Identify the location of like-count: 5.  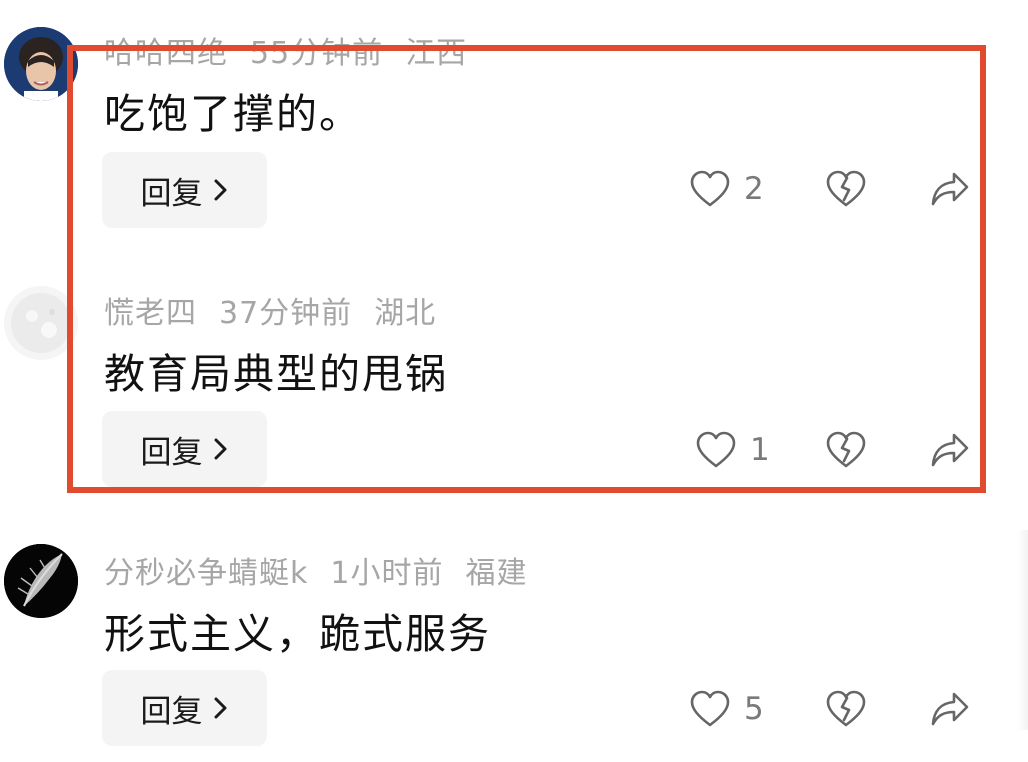
(754, 709).